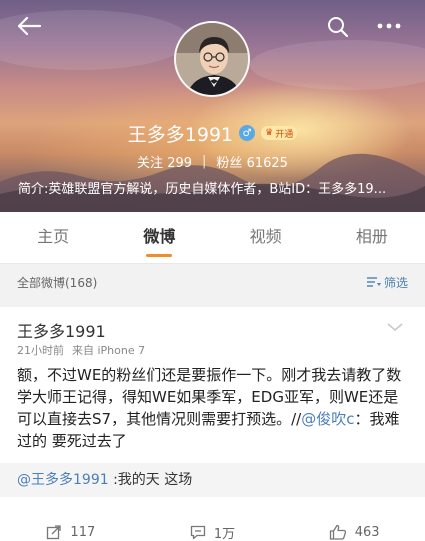  What do you see at coordinates (198, 532) in the screenshot?
I see `comment-icon` at bounding box center [198, 532].